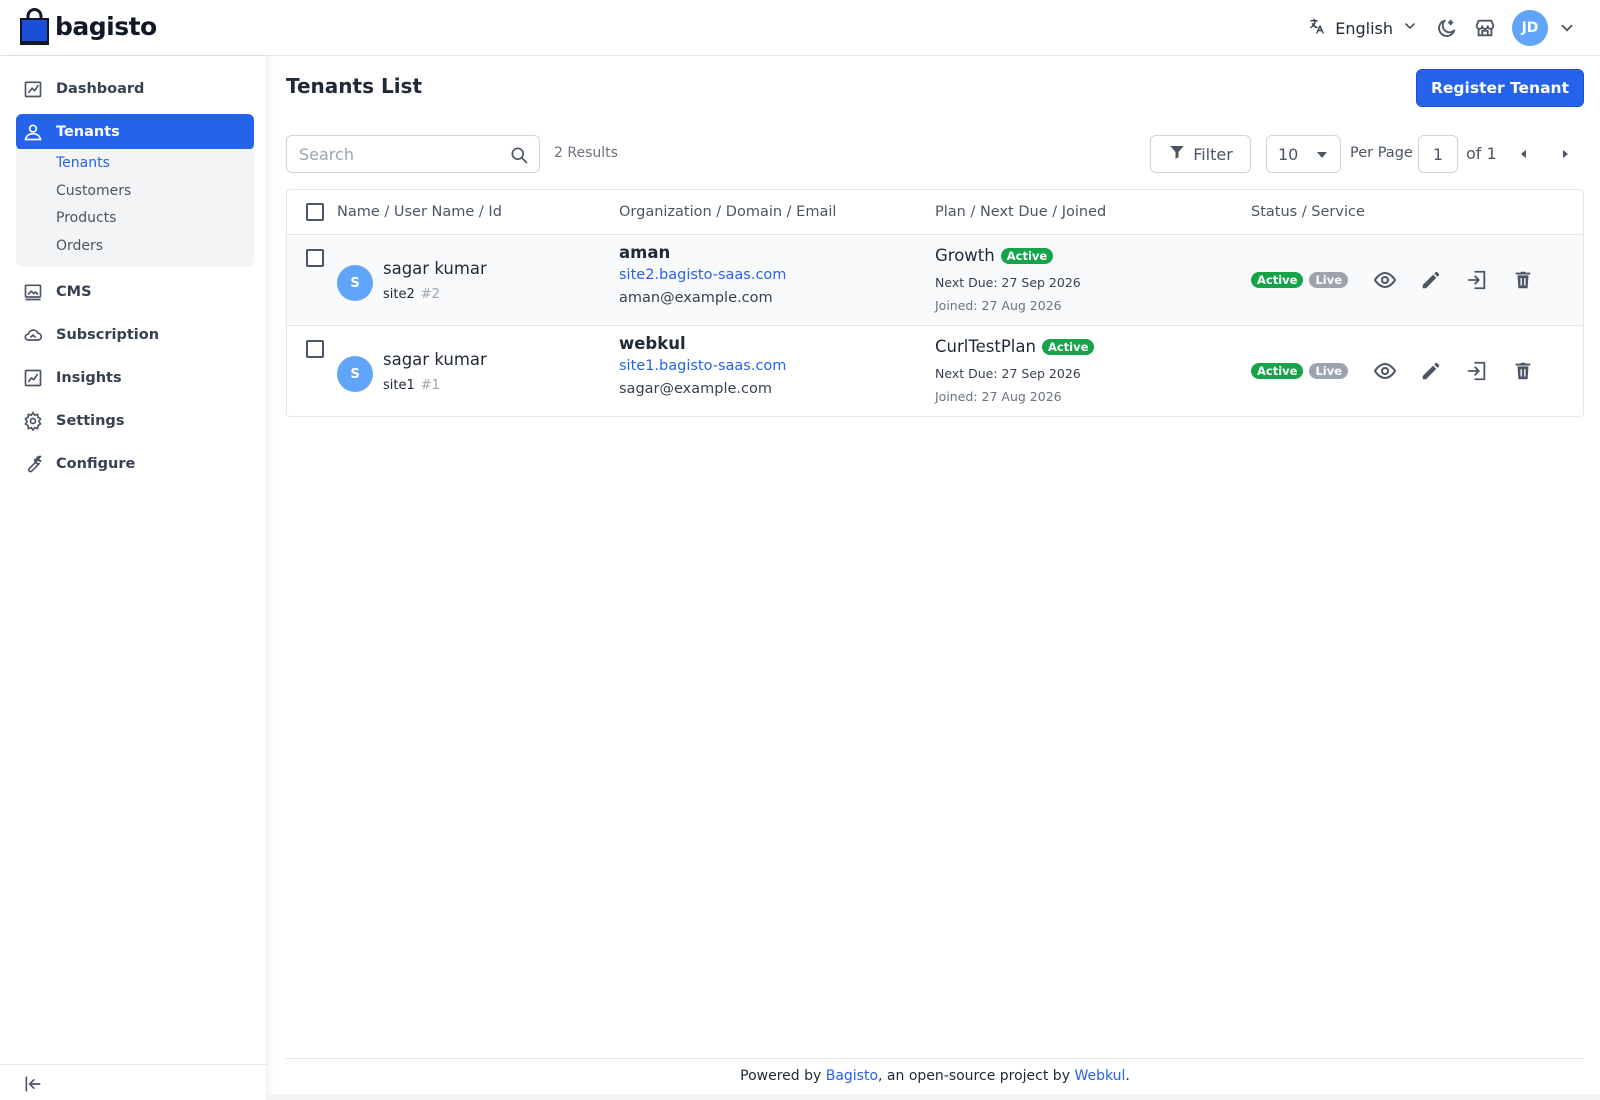 This screenshot has height=1100, width=1600. What do you see at coordinates (135, 89) in the screenshot?
I see `sidebar-item-dashboard: Dashboard` at bounding box center [135, 89].